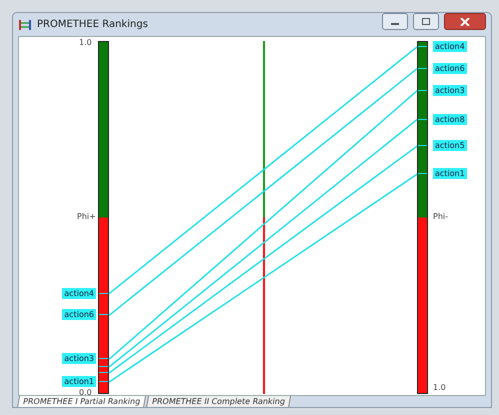 The width and height of the screenshot is (499, 415). Describe the element at coordinates (92, 24) in the screenshot. I see `window-title: PROMETHEE Rankings` at that location.